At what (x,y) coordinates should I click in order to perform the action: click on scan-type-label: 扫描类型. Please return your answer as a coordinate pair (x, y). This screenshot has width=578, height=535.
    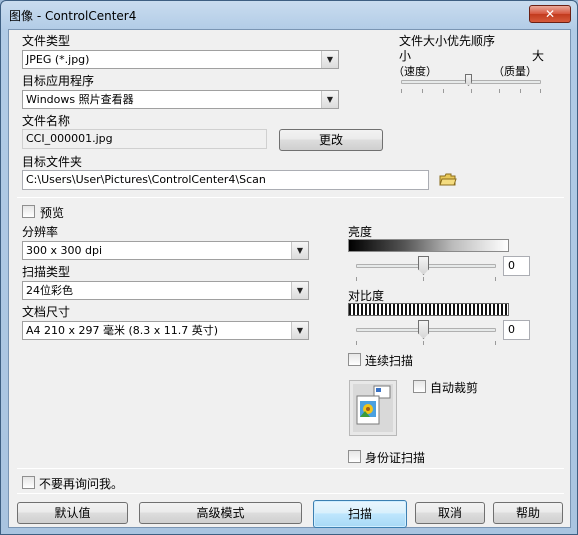
    Looking at the image, I should click on (46, 272).